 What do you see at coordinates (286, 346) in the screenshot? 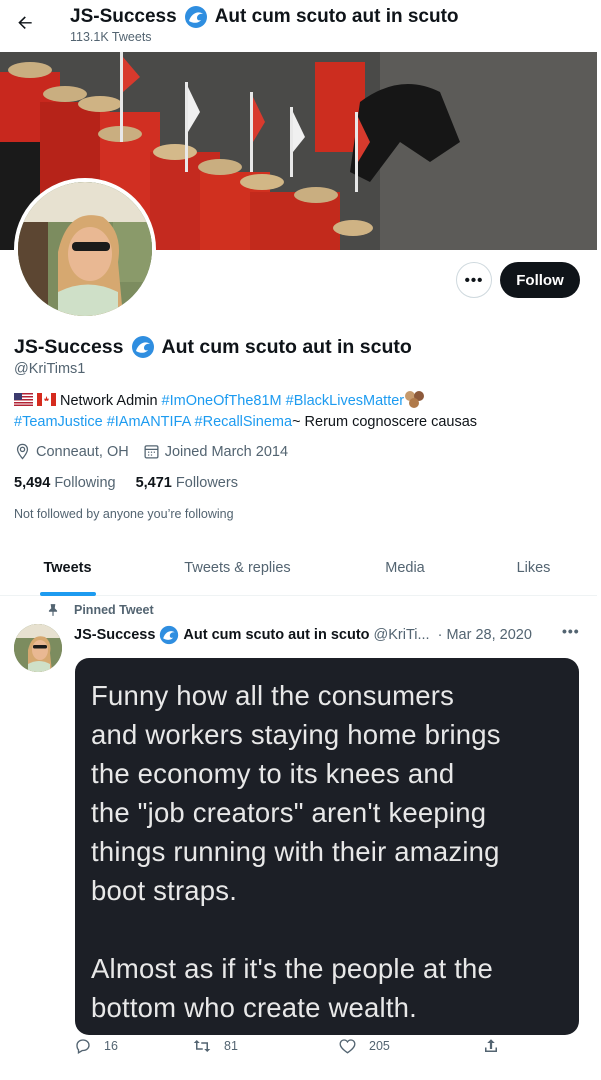
I see `profile-name-suffix: Aut cum scuto aut in scuto` at bounding box center [286, 346].